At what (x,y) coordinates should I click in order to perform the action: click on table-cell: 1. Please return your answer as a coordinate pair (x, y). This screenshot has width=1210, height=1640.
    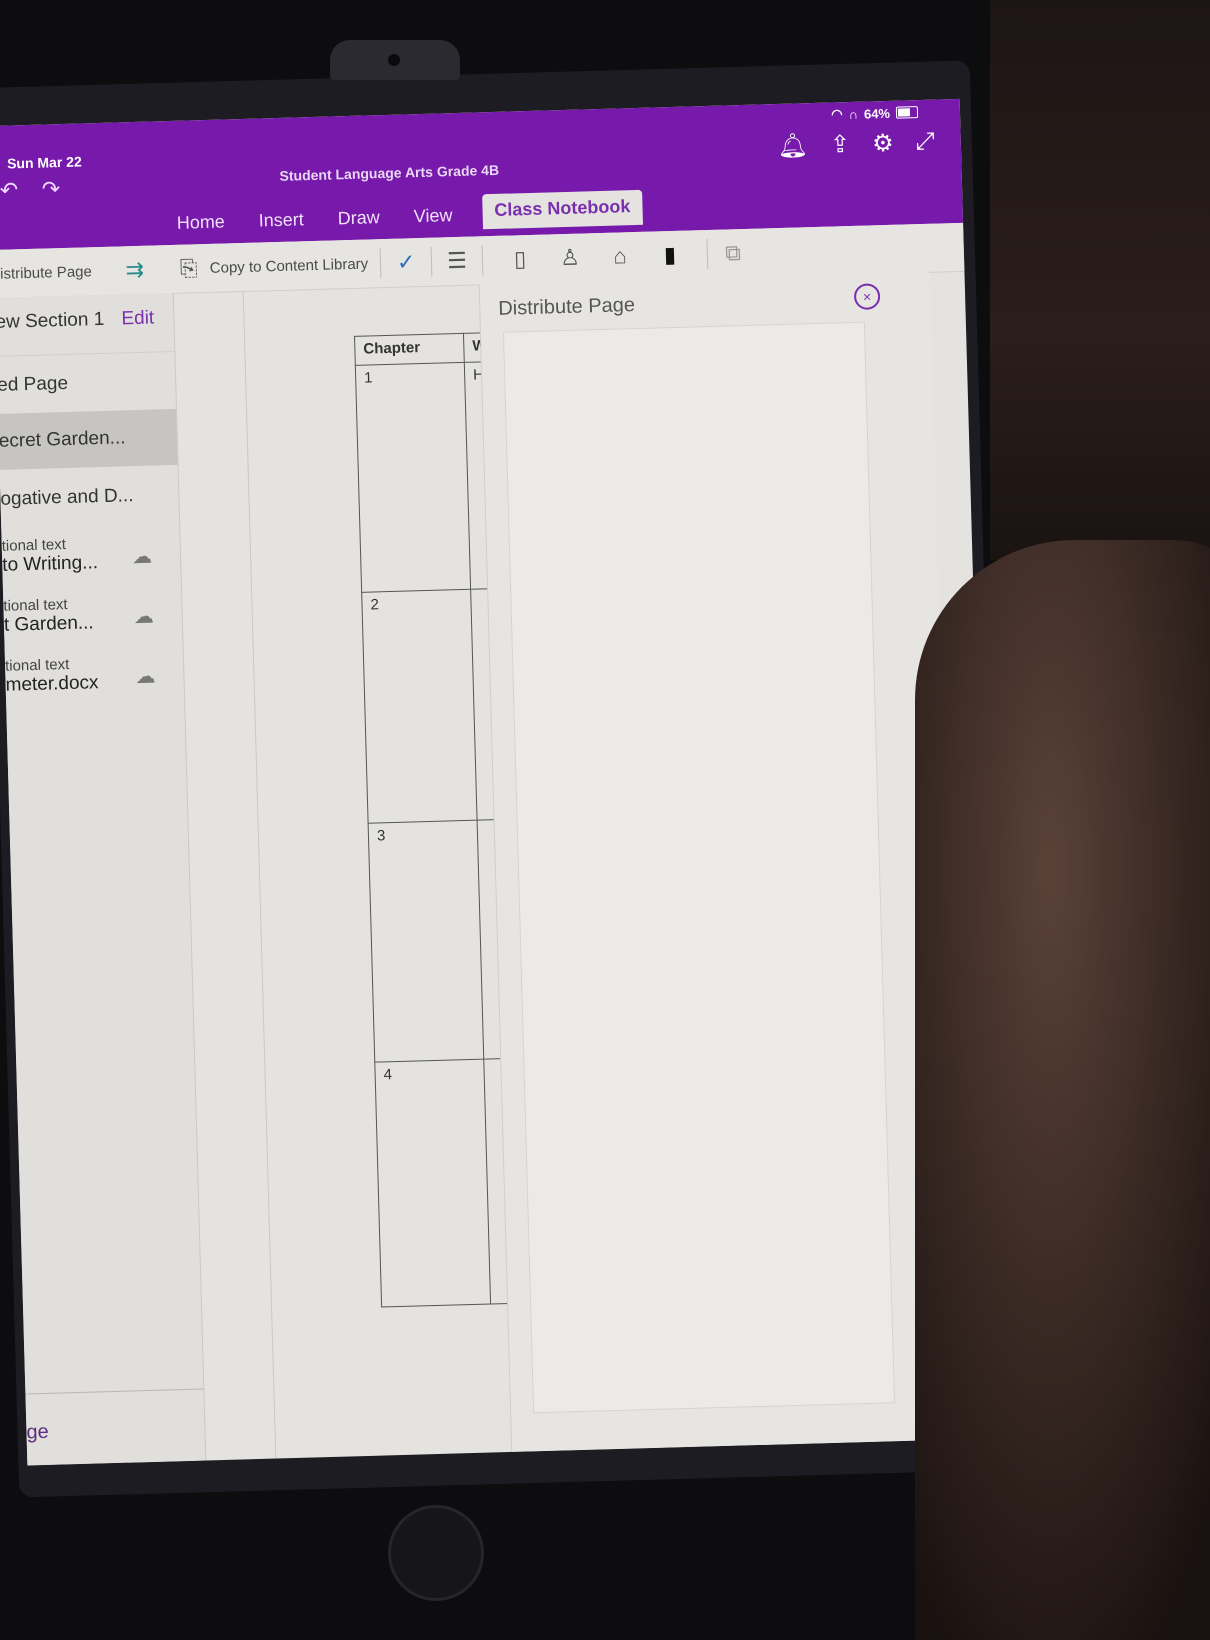
    Looking at the image, I should click on (413, 477).